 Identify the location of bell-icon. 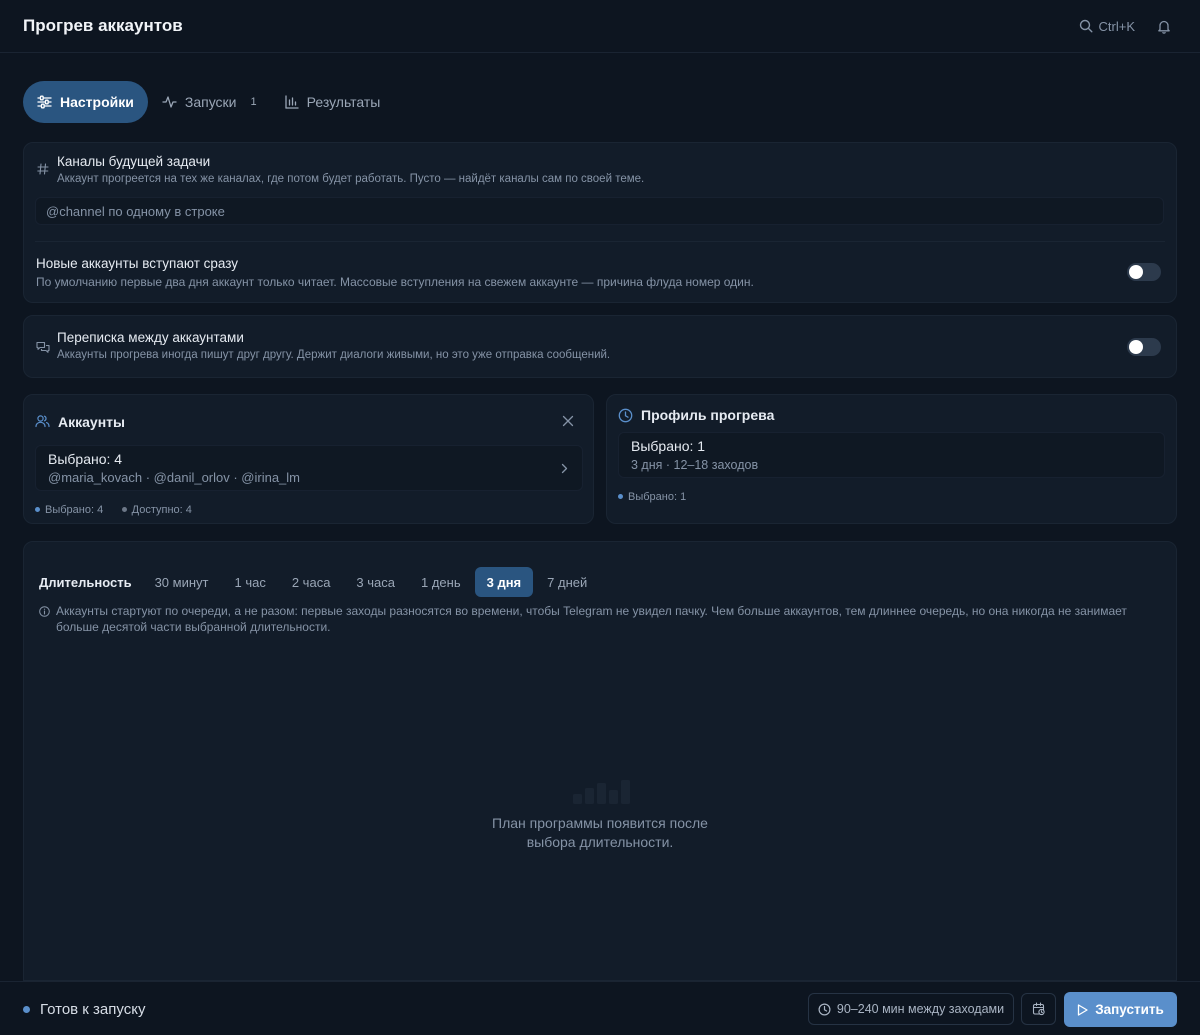
(1164, 26).